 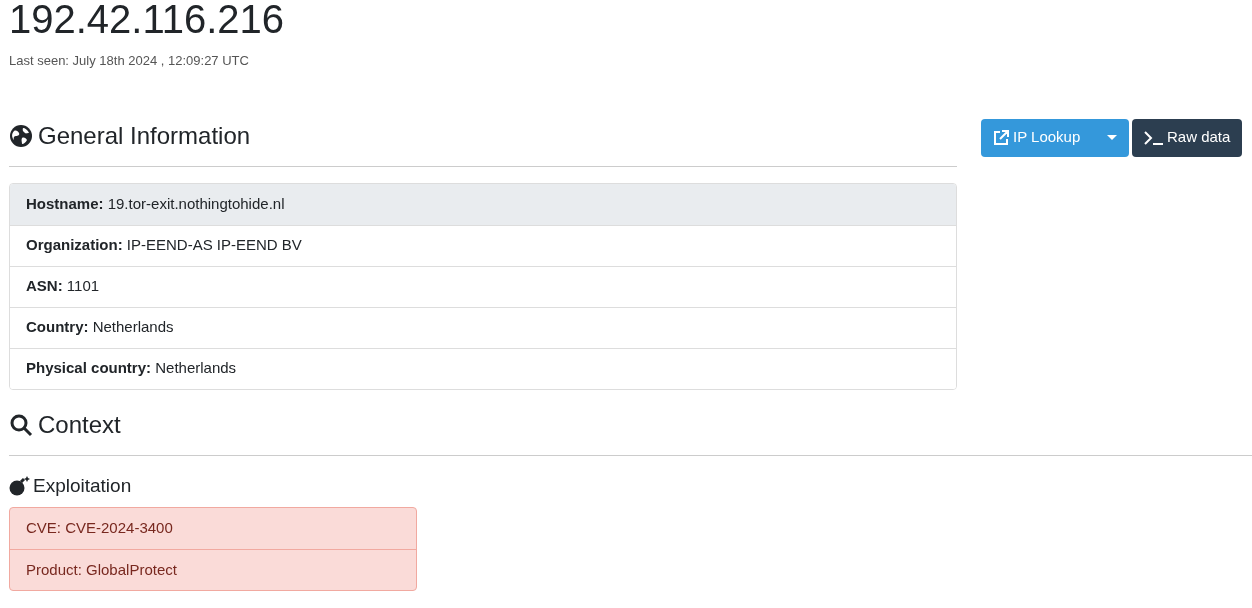 What do you see at coordinates (99, 528) in the screenshot?
I see `exploit-row-text: CVE: CVE-2024-3400` at bounding box center [99, 528].